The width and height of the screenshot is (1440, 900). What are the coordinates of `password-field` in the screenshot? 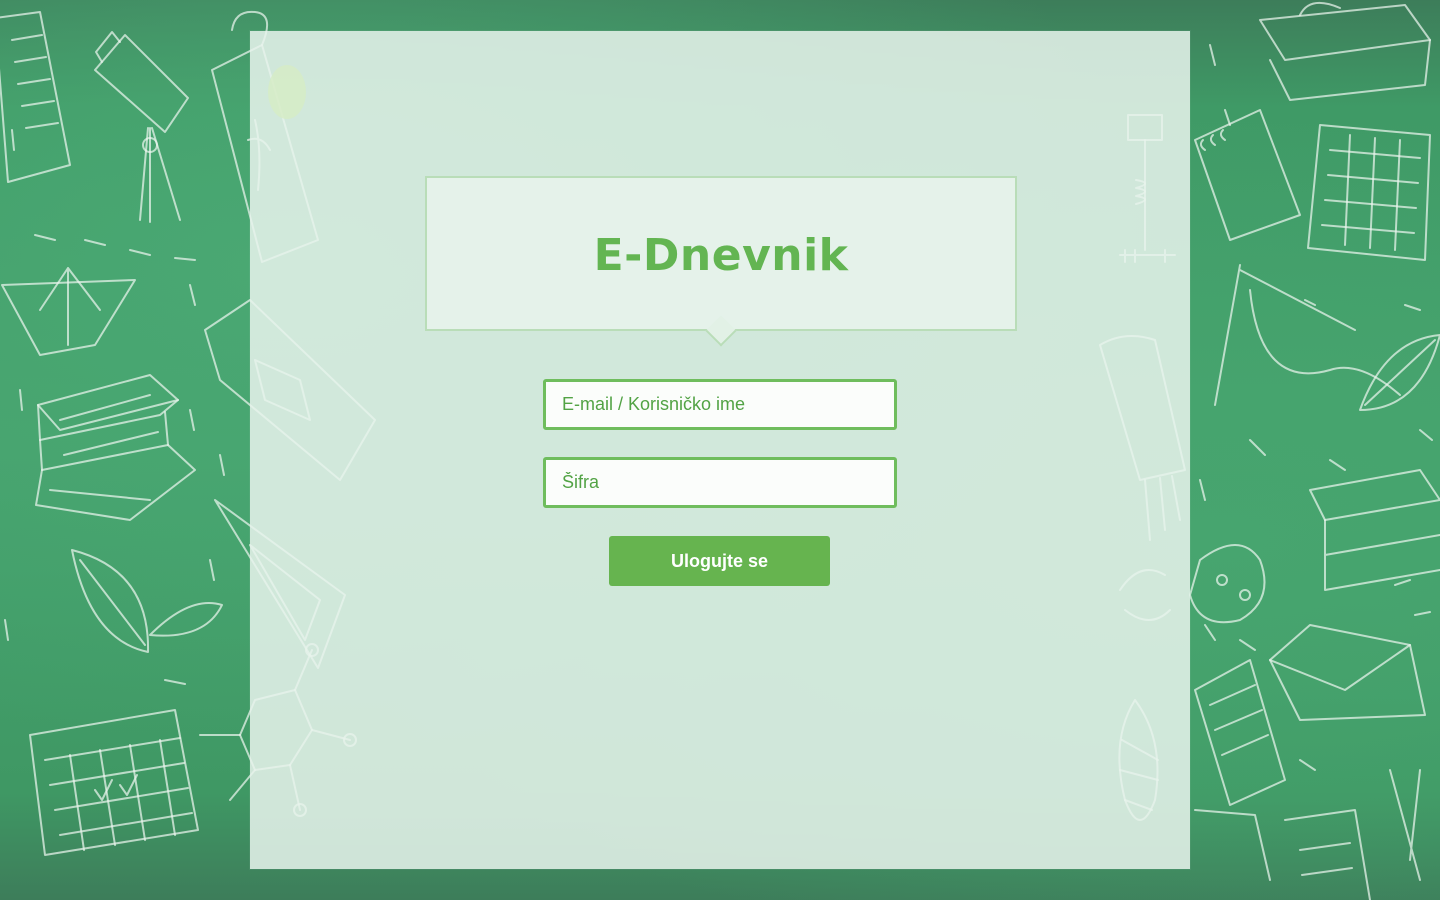 It's located at (720, 482).